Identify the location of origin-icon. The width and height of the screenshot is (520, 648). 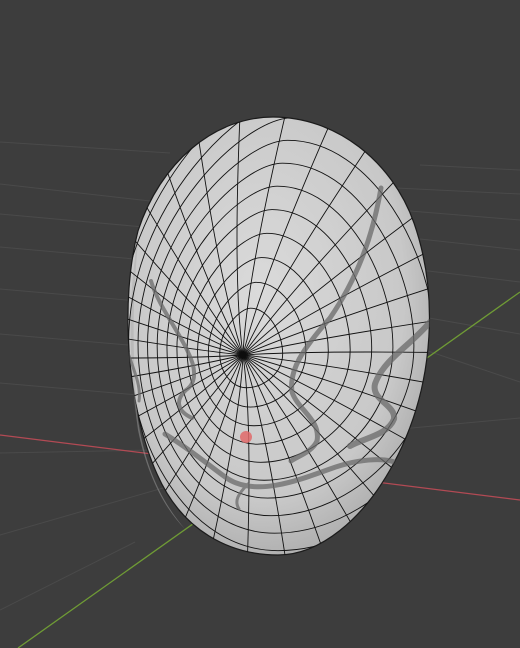
(246, 437).